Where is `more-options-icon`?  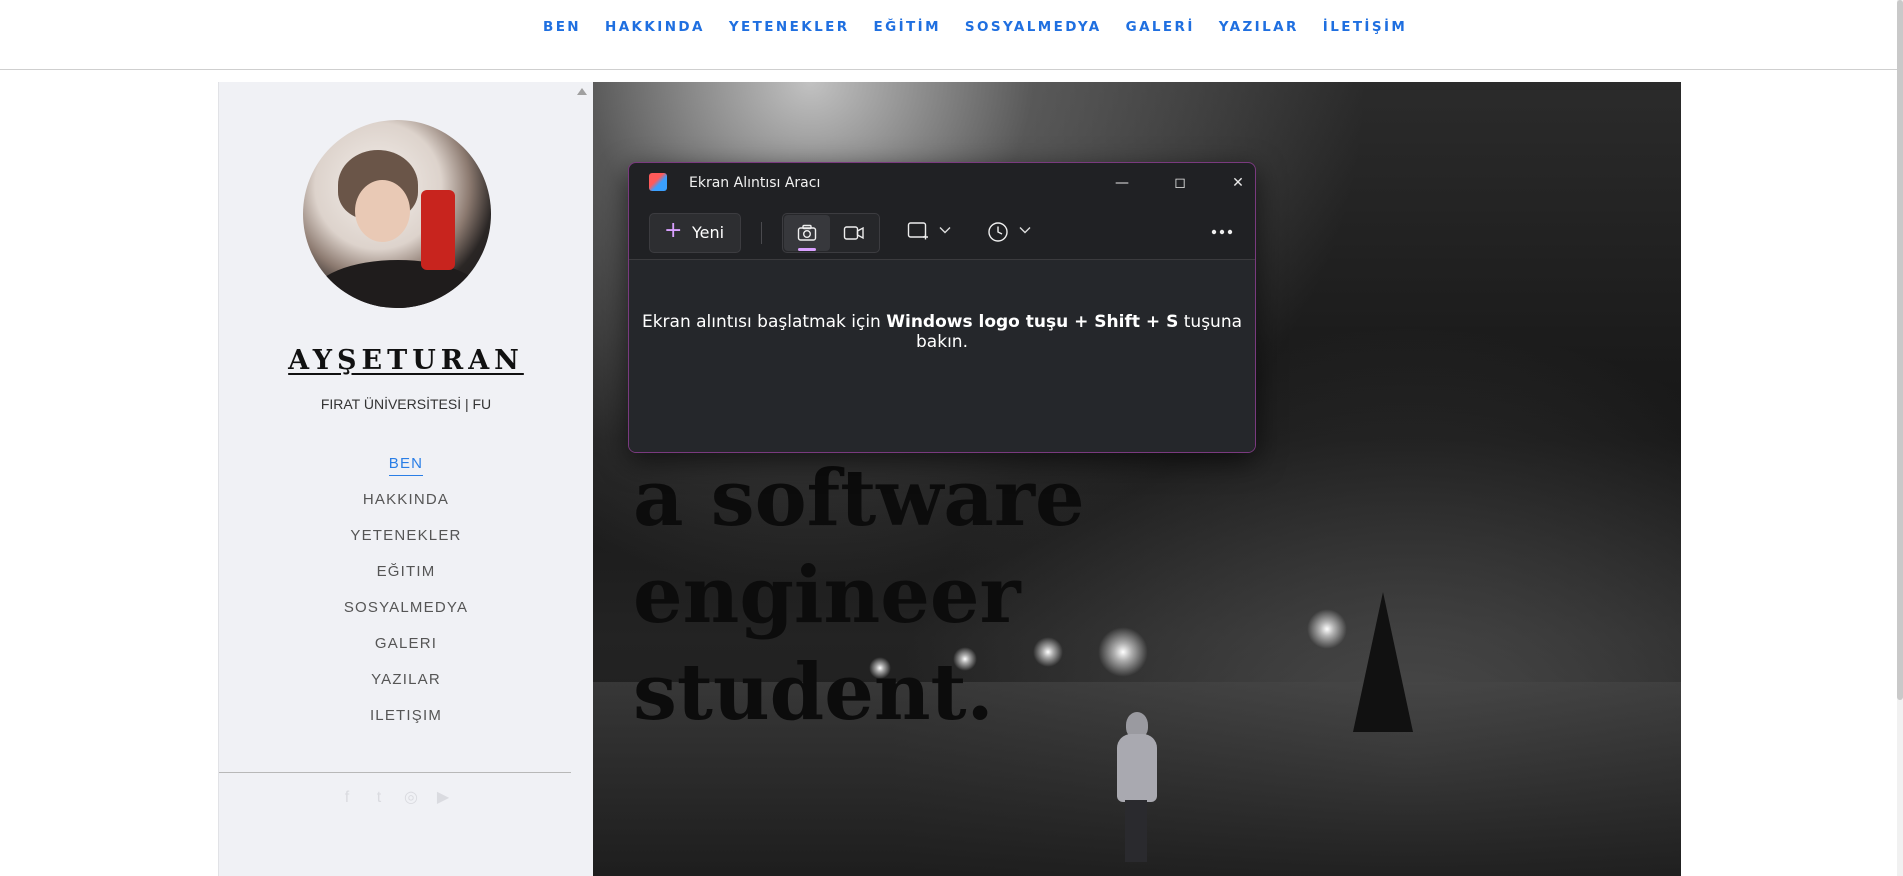
more-options-icon is located at coordinates (1222, 232).